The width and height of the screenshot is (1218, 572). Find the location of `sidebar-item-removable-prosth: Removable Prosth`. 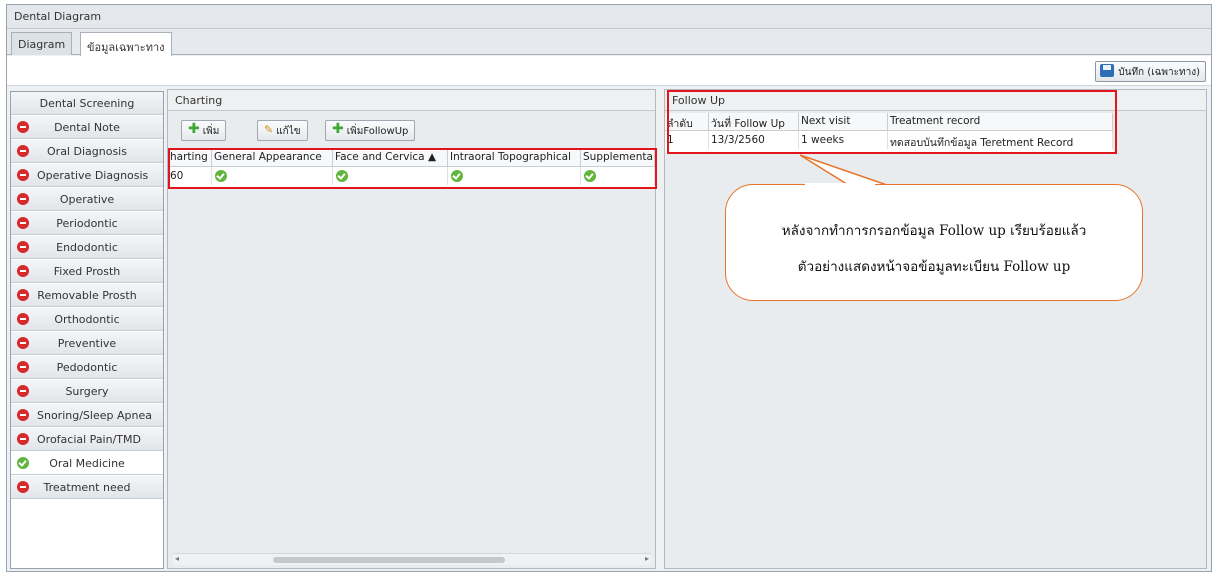

sidebar-item-removable-prosth: Removable Prosth is located at coordinates (87, 295).